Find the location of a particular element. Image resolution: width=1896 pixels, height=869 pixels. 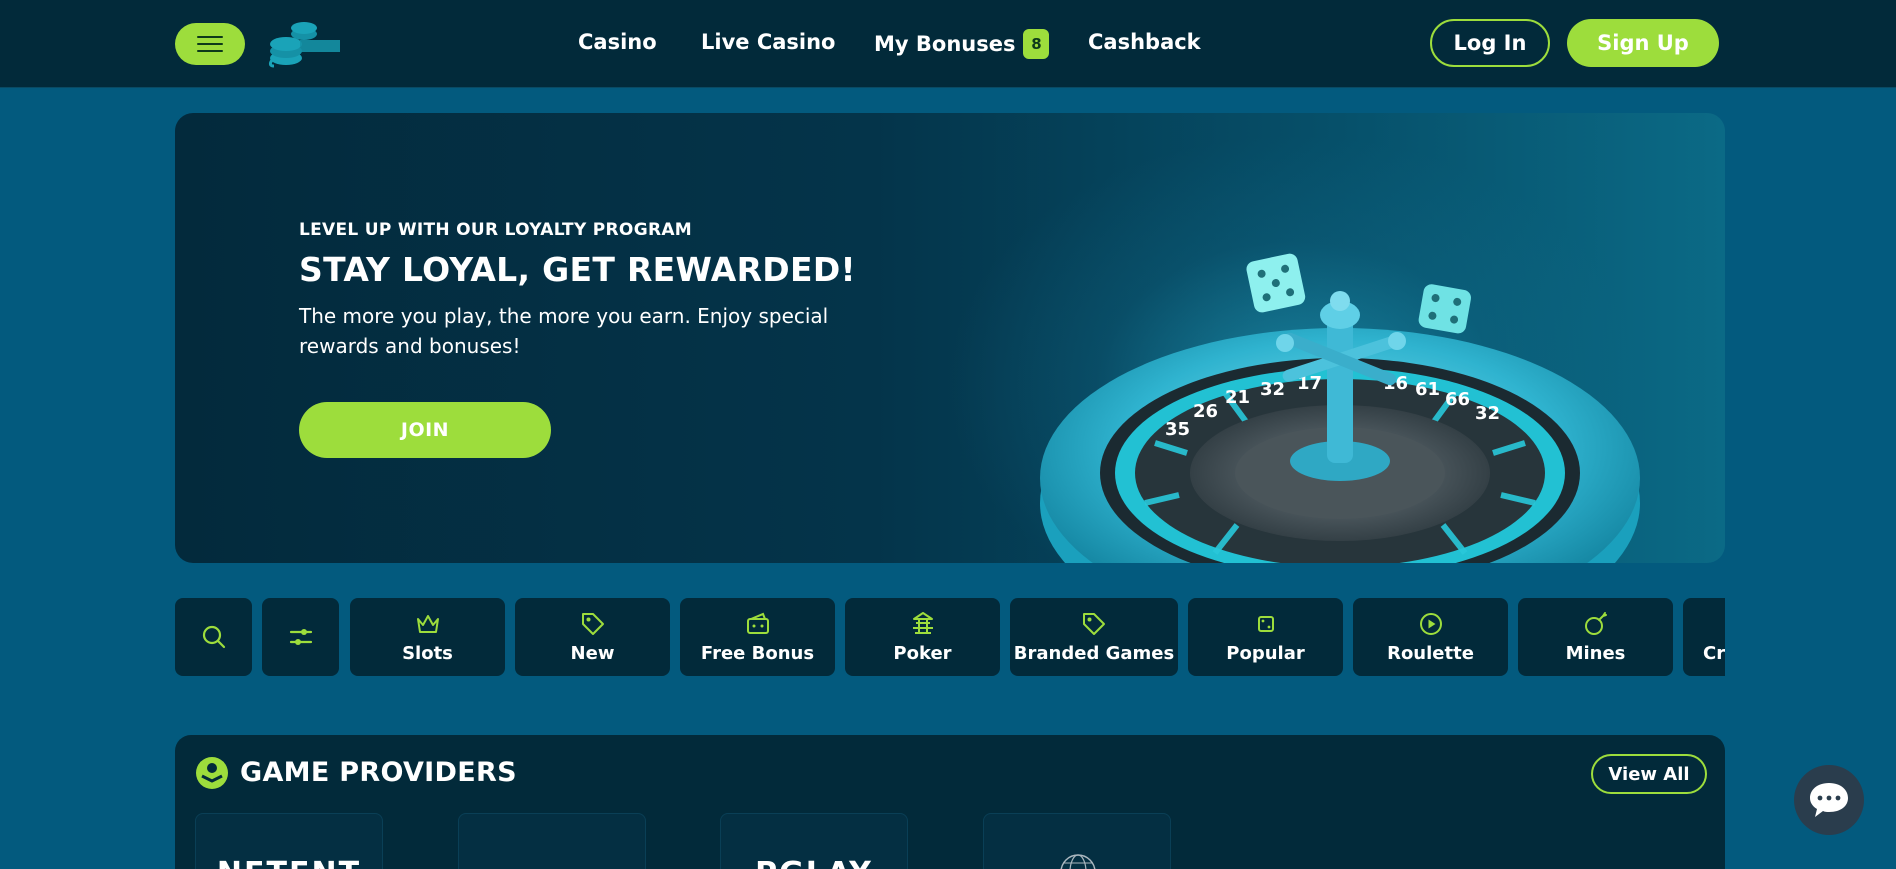

pagoda-icon is located at coordinates (922, 622).